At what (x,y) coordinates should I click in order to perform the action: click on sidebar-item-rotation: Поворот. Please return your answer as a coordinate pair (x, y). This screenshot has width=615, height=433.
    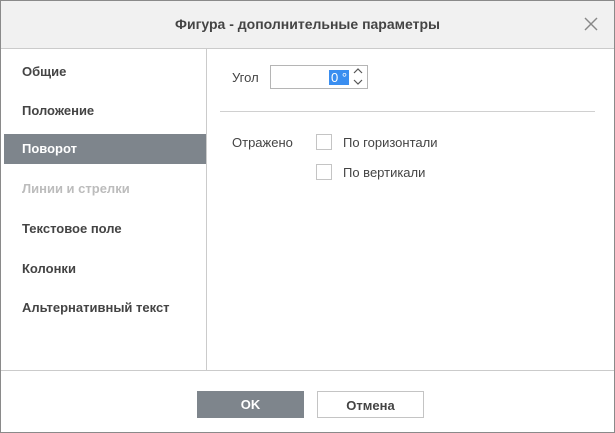
    Looking at the image, I should click on (105, 149).